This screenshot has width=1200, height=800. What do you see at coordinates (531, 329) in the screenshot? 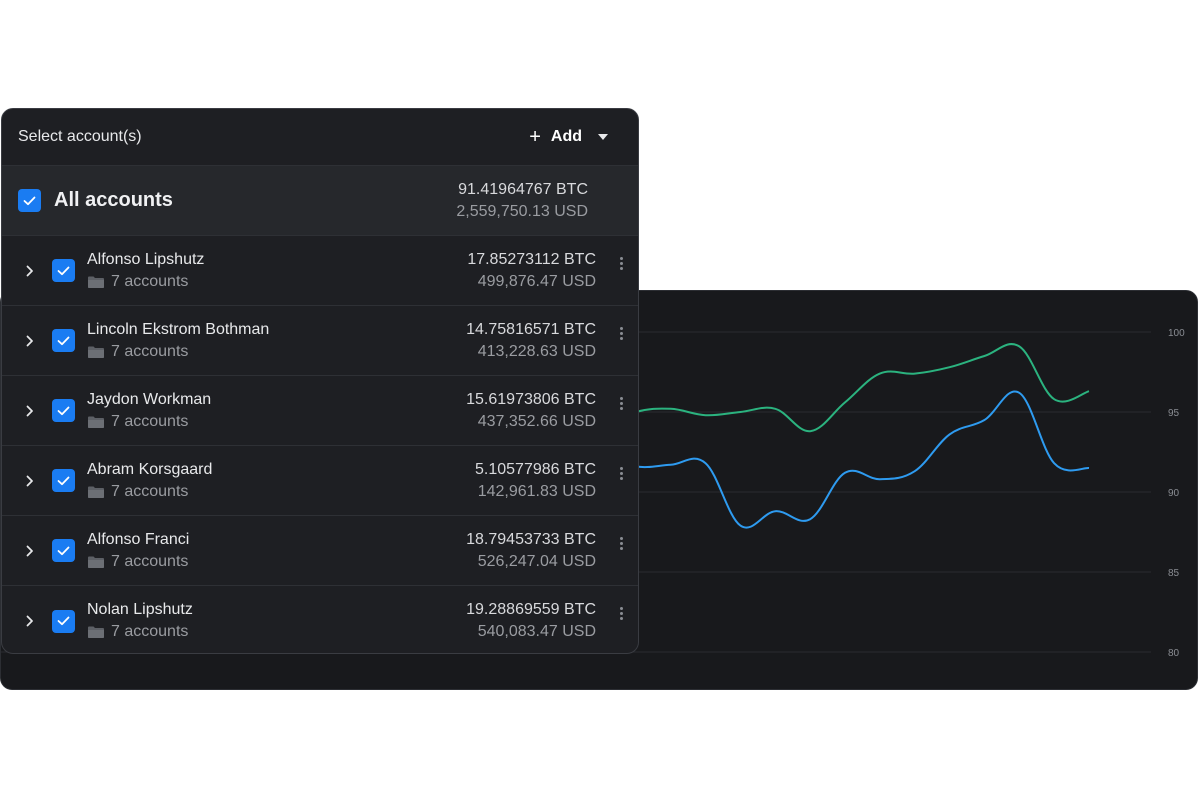
I see `account-btc: 14.75816571 BTC` at bounding box center [531, 329].